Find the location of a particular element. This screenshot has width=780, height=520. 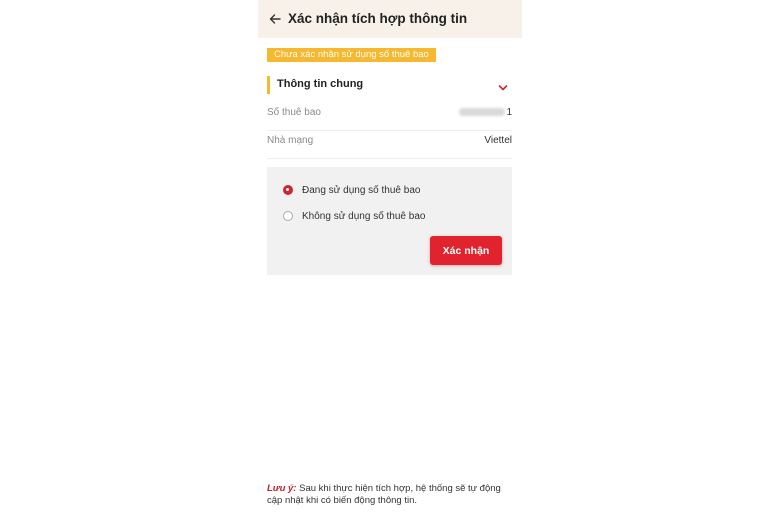

radio-button-checked is located at coordinates (288, 190).